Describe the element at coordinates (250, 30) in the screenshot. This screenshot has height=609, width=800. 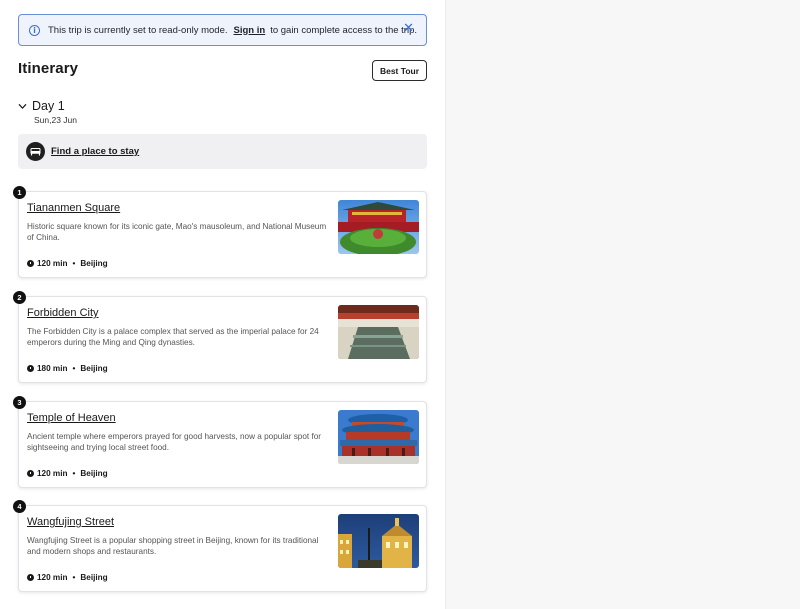
I see `sign-in-link: Sign in` at that location.